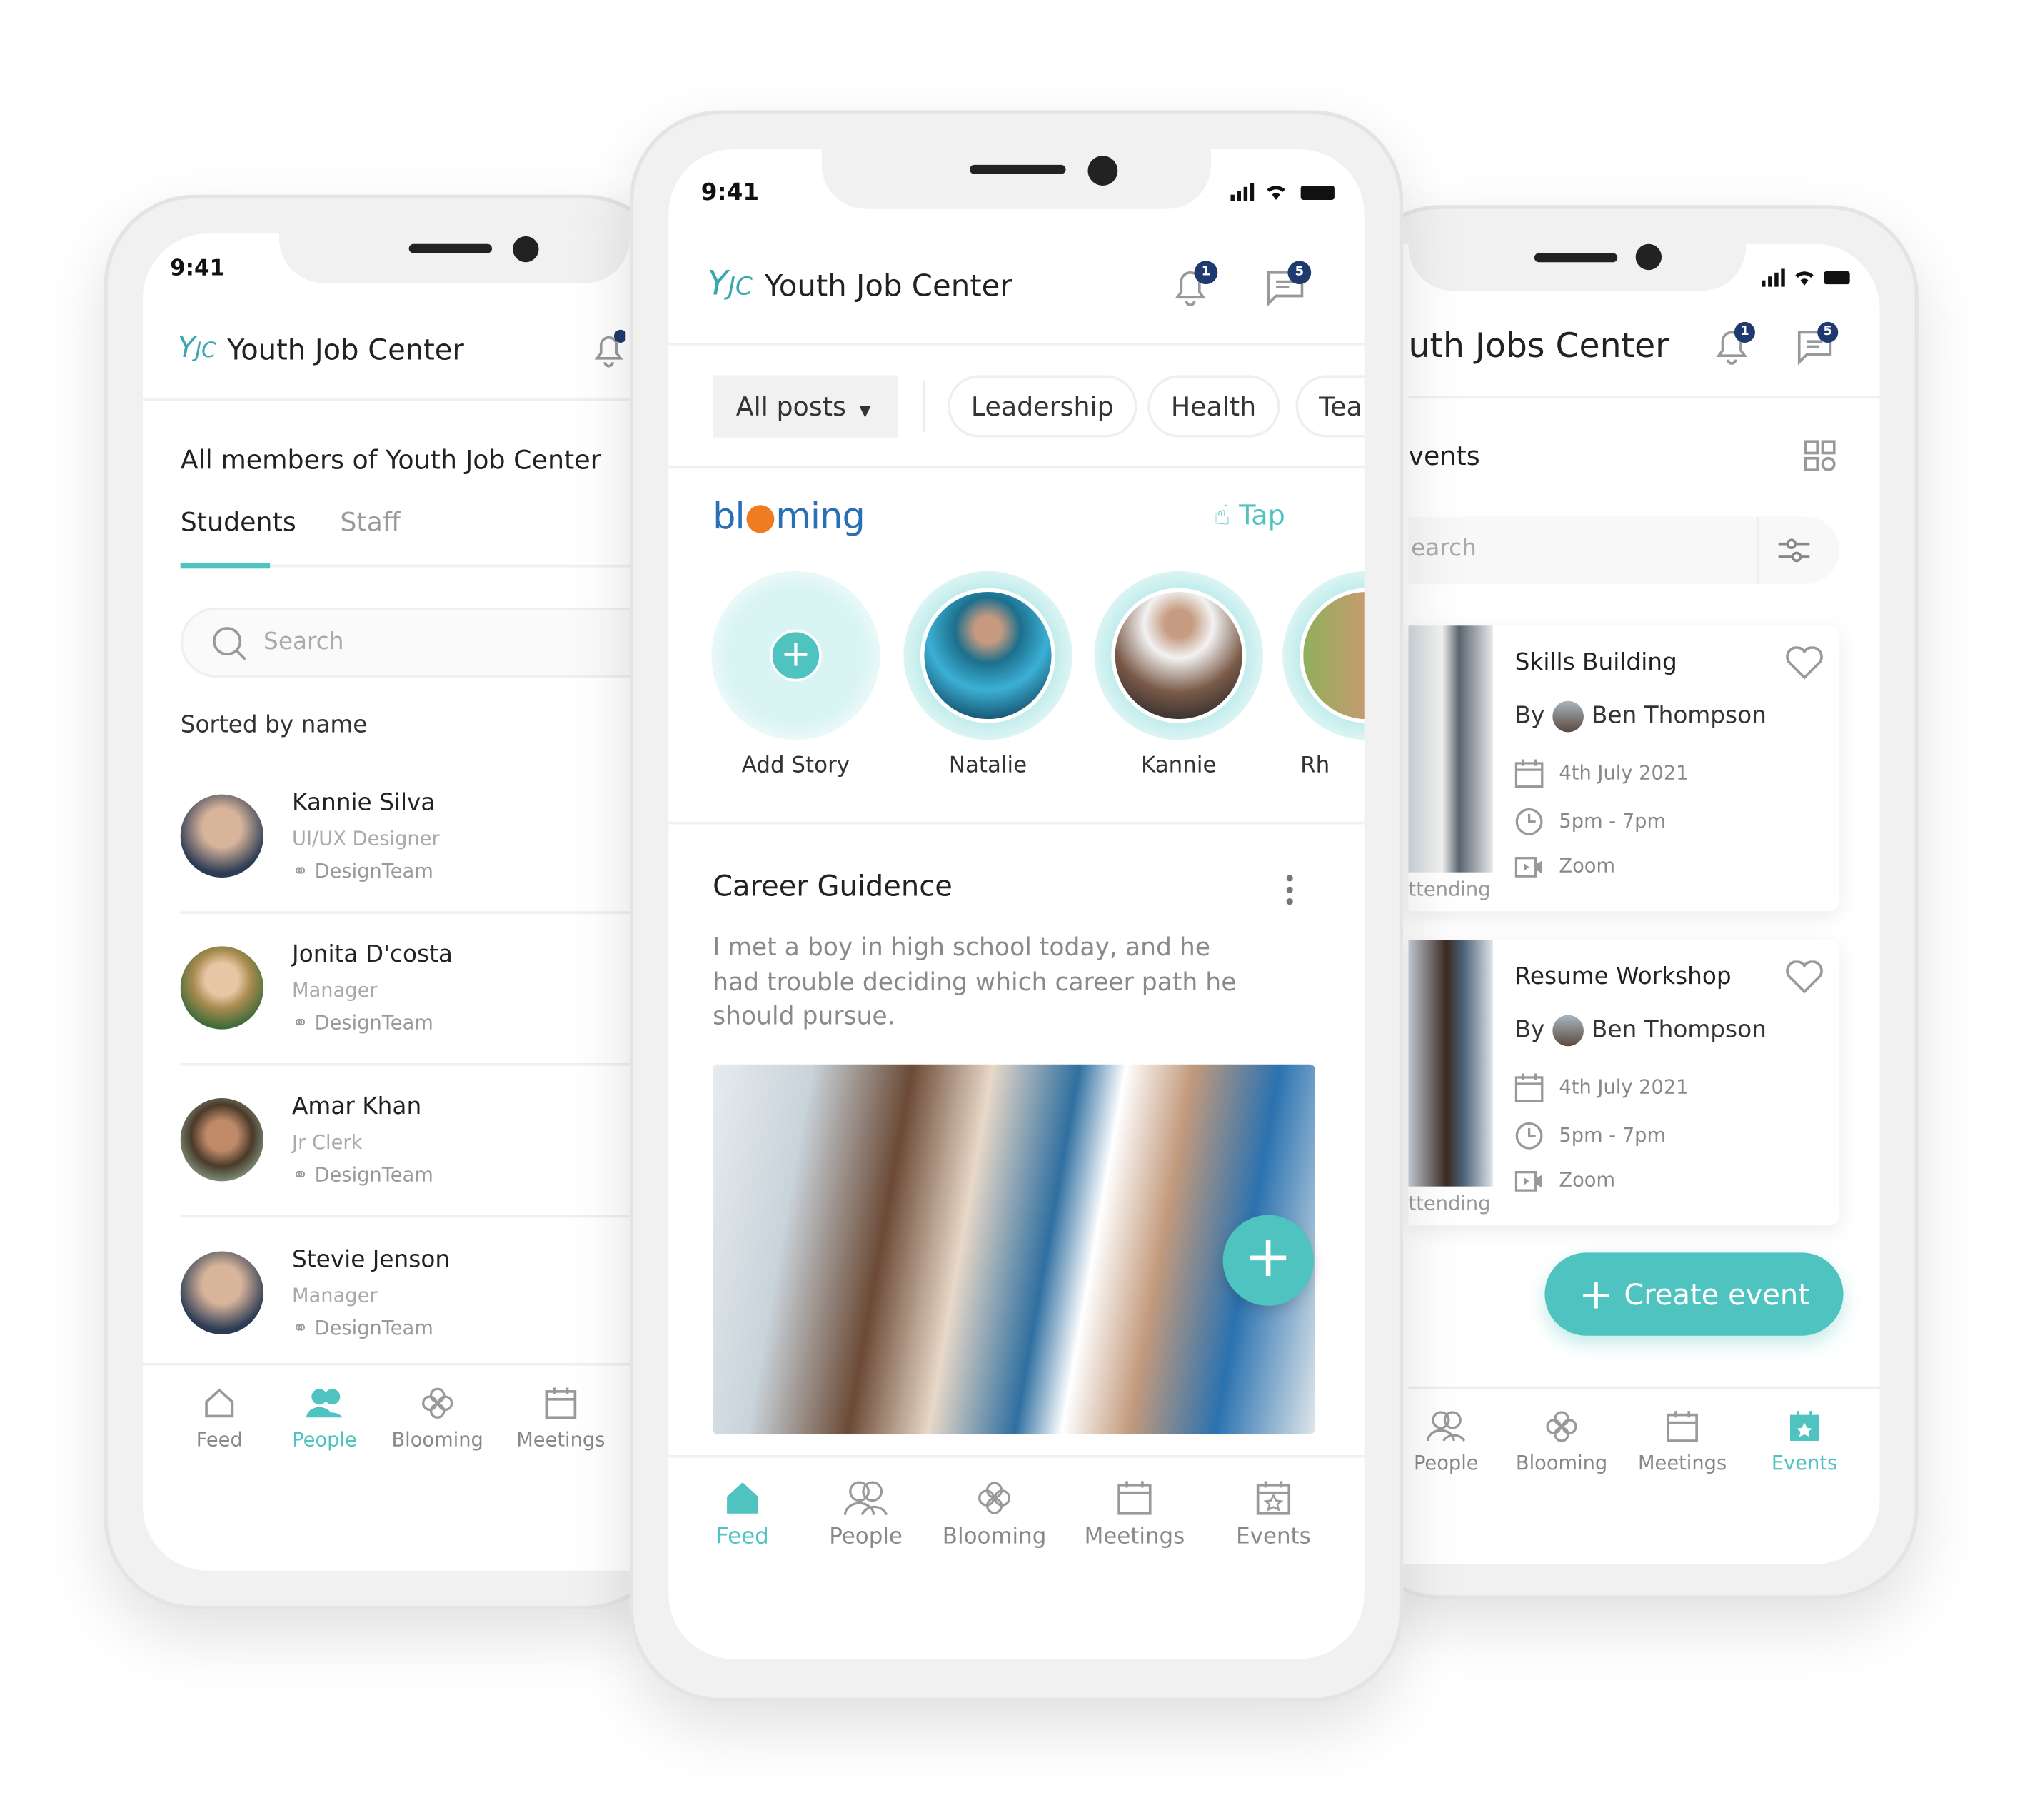 The height and width of the screenshot is (1820, 2025). Describe the element at coordinates (1042, 406) in the screenshot. I see `chip-leadership: Leadership` at that location.